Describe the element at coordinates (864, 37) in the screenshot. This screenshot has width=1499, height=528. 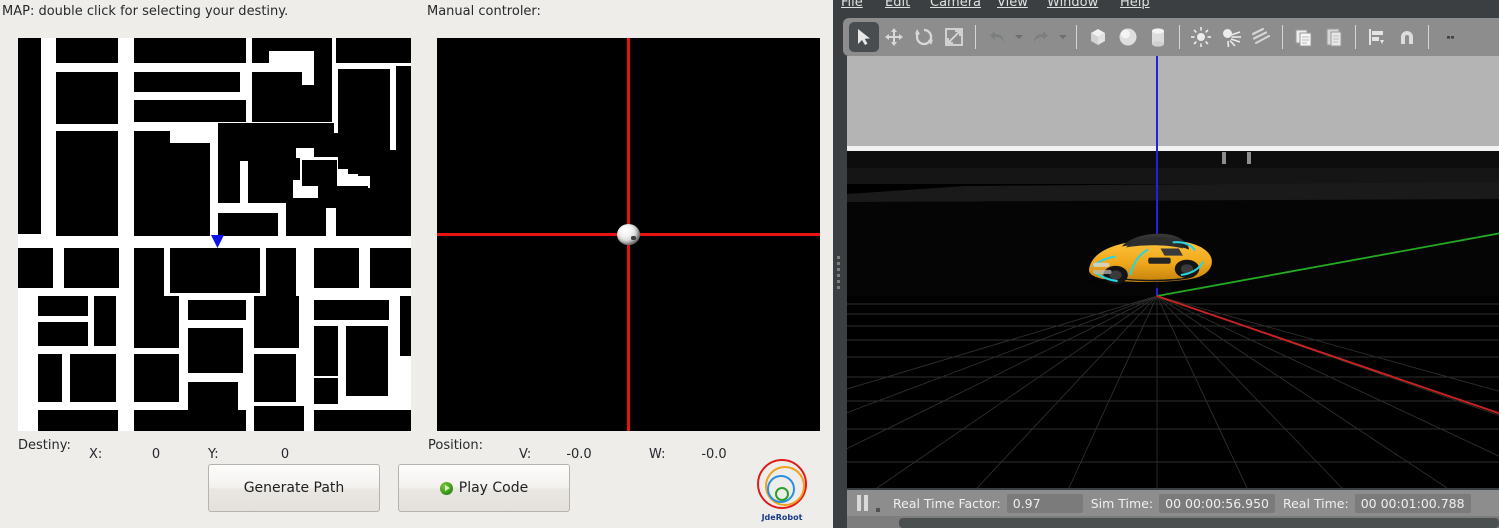
I see `select-arrow-icon` at that location.